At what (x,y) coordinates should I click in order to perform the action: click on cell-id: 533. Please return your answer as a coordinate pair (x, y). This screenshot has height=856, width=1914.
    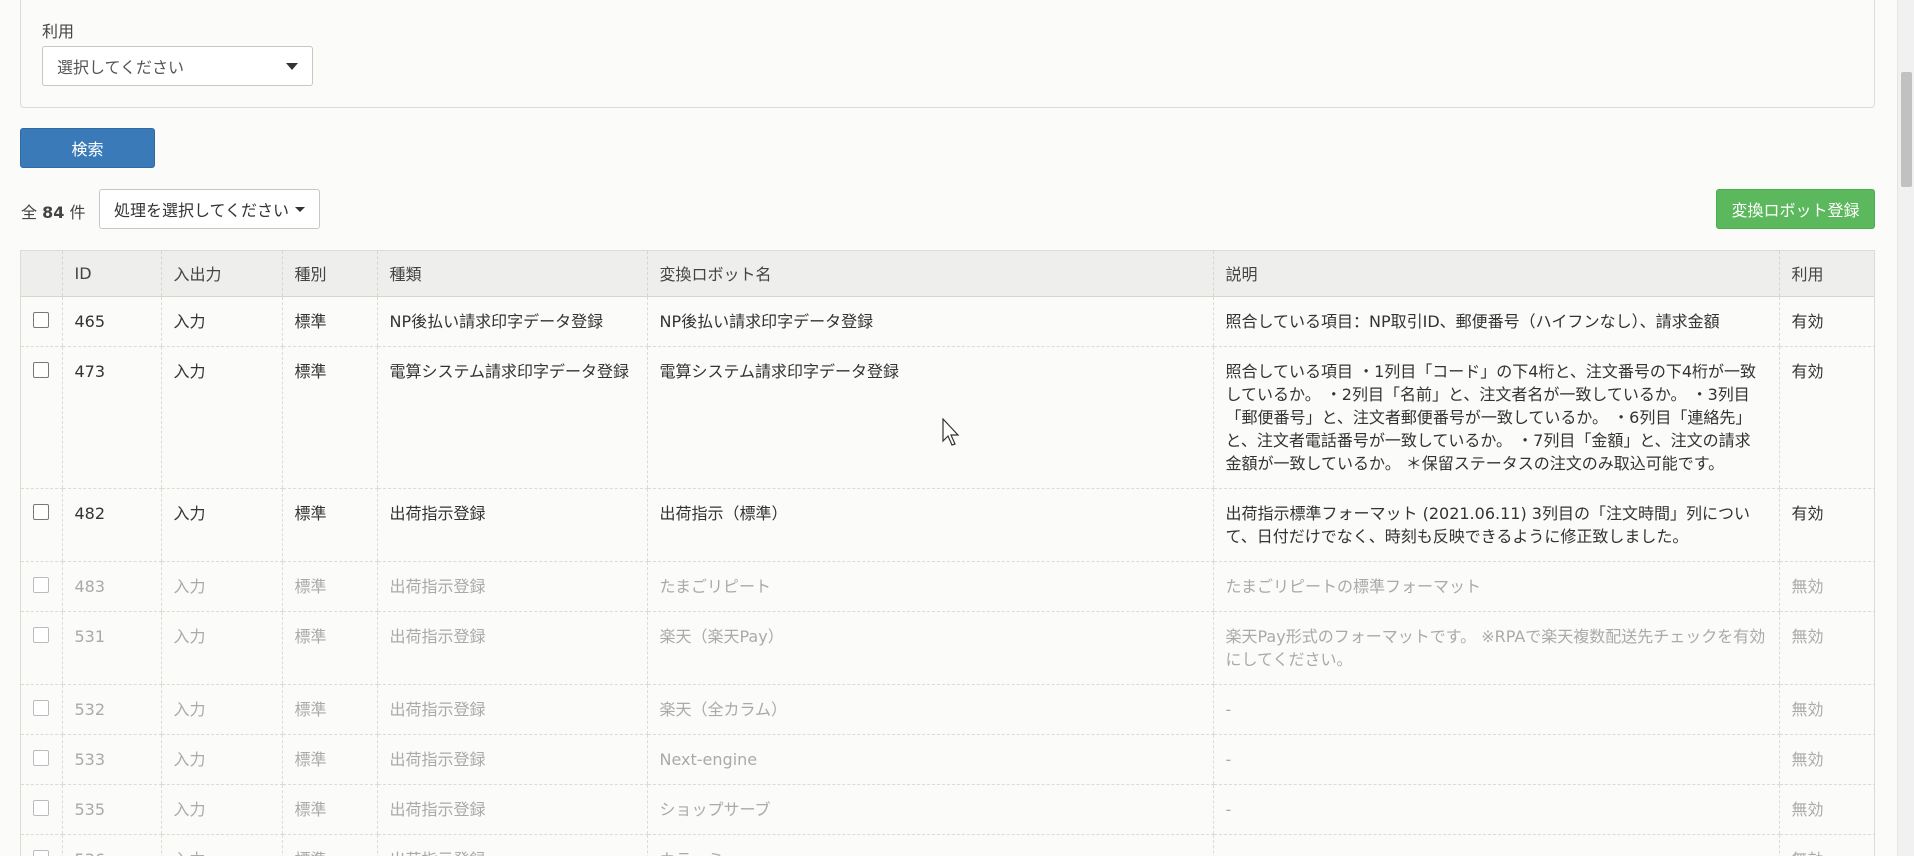
    Looking at the image, I should click on (111, 759).